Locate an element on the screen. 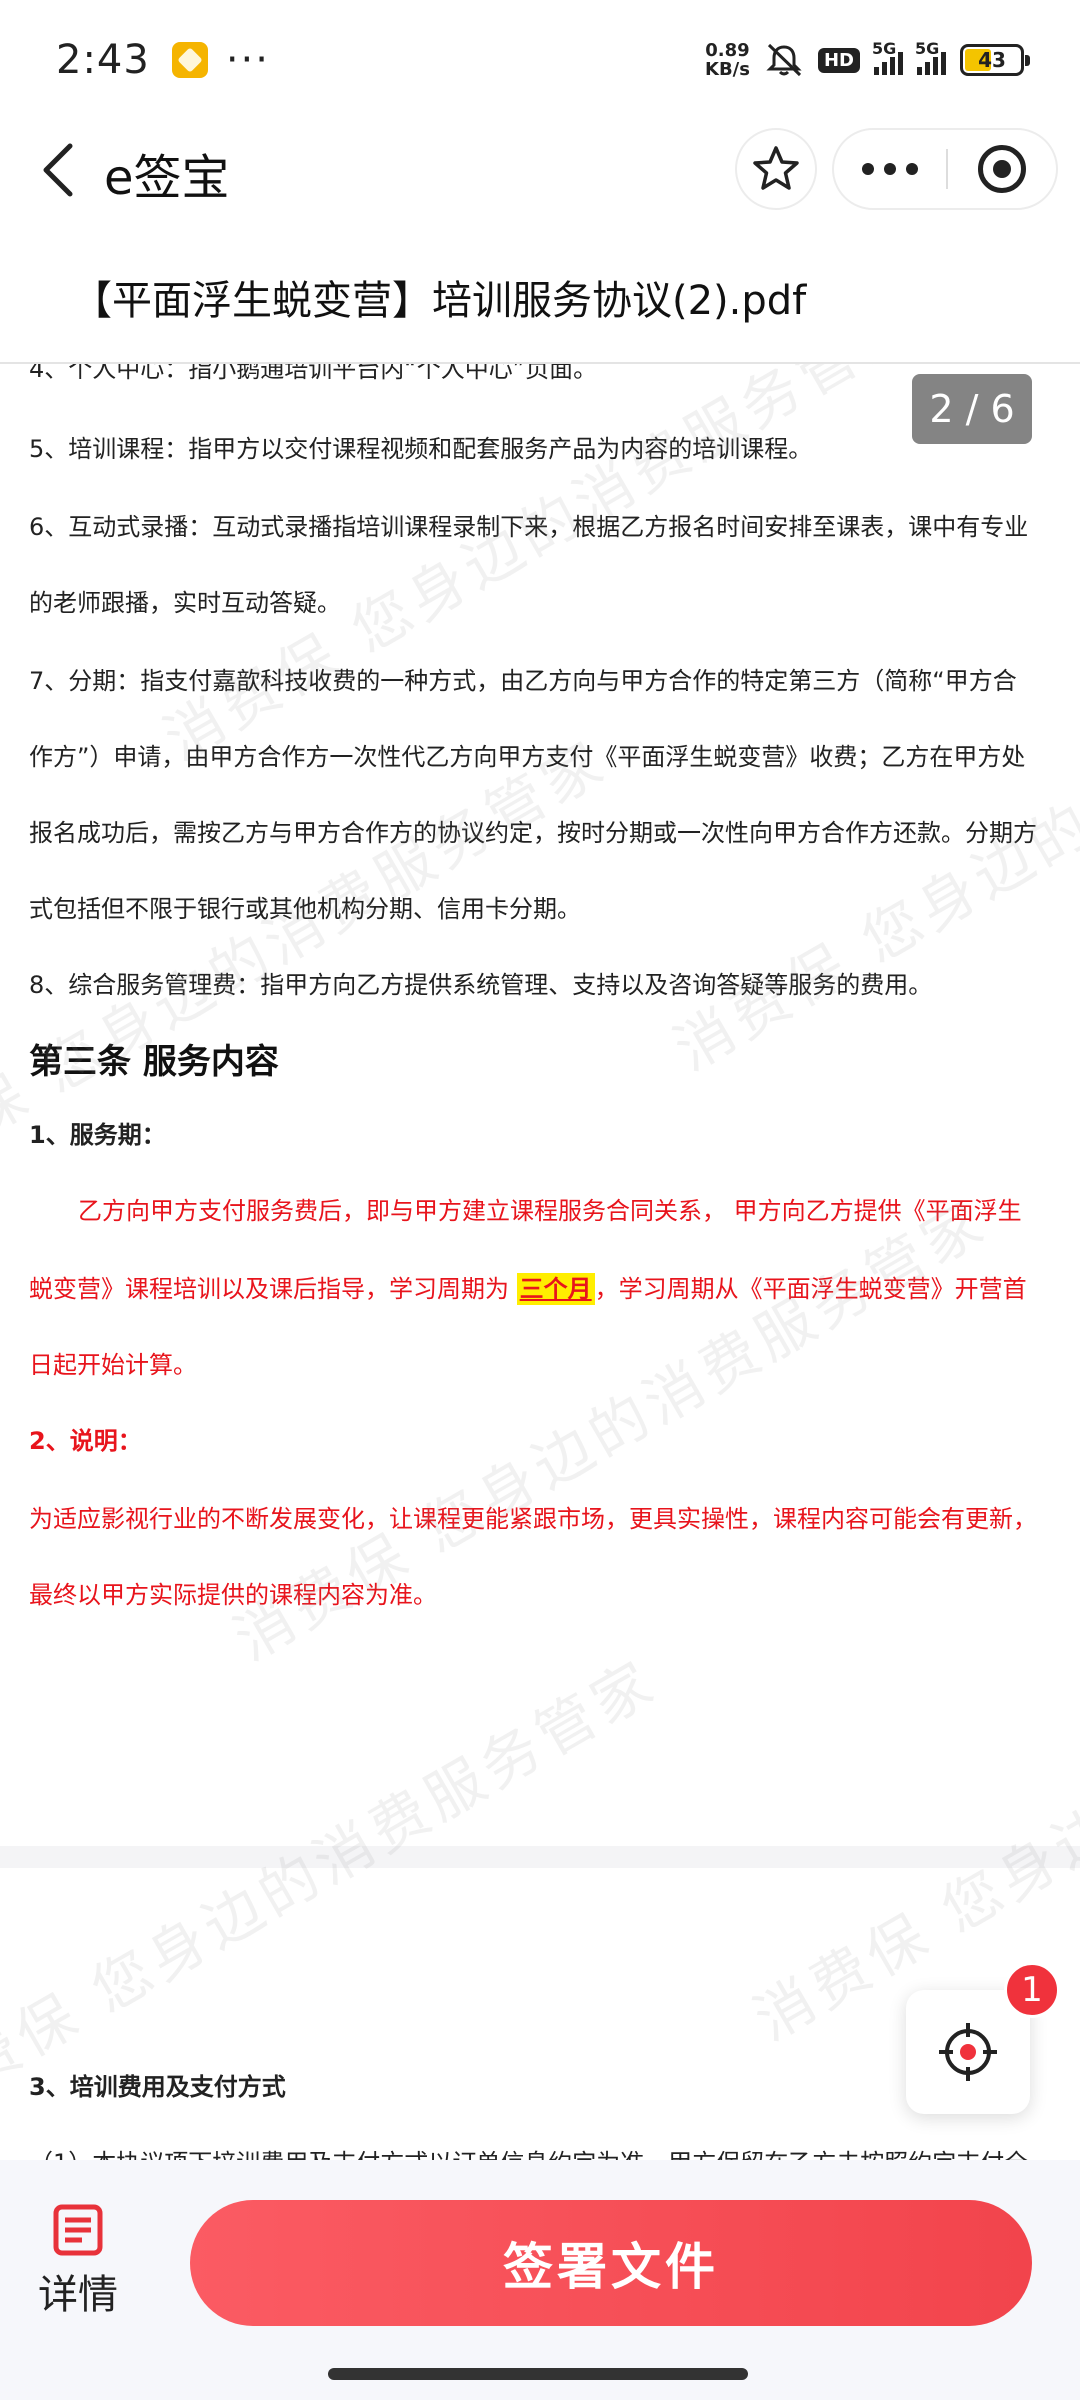  doc-line-red: 日起开始计算。 is located at coordinates (113, 1365).